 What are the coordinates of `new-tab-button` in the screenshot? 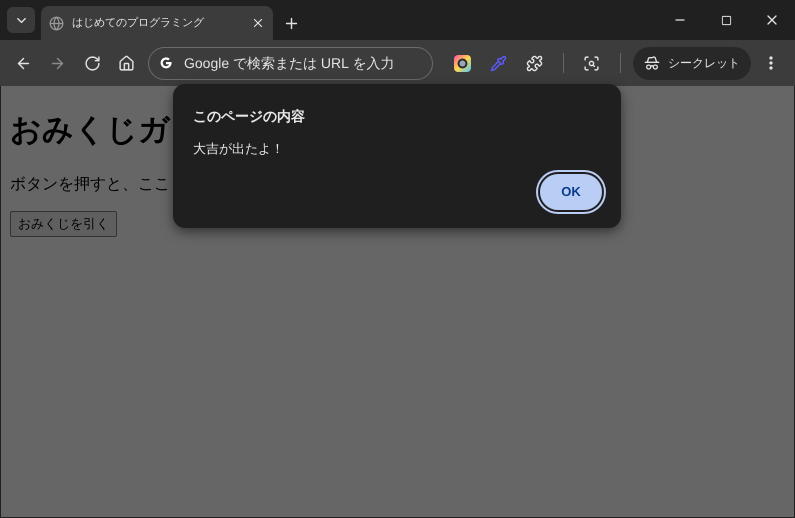 It's located at (291, 23).